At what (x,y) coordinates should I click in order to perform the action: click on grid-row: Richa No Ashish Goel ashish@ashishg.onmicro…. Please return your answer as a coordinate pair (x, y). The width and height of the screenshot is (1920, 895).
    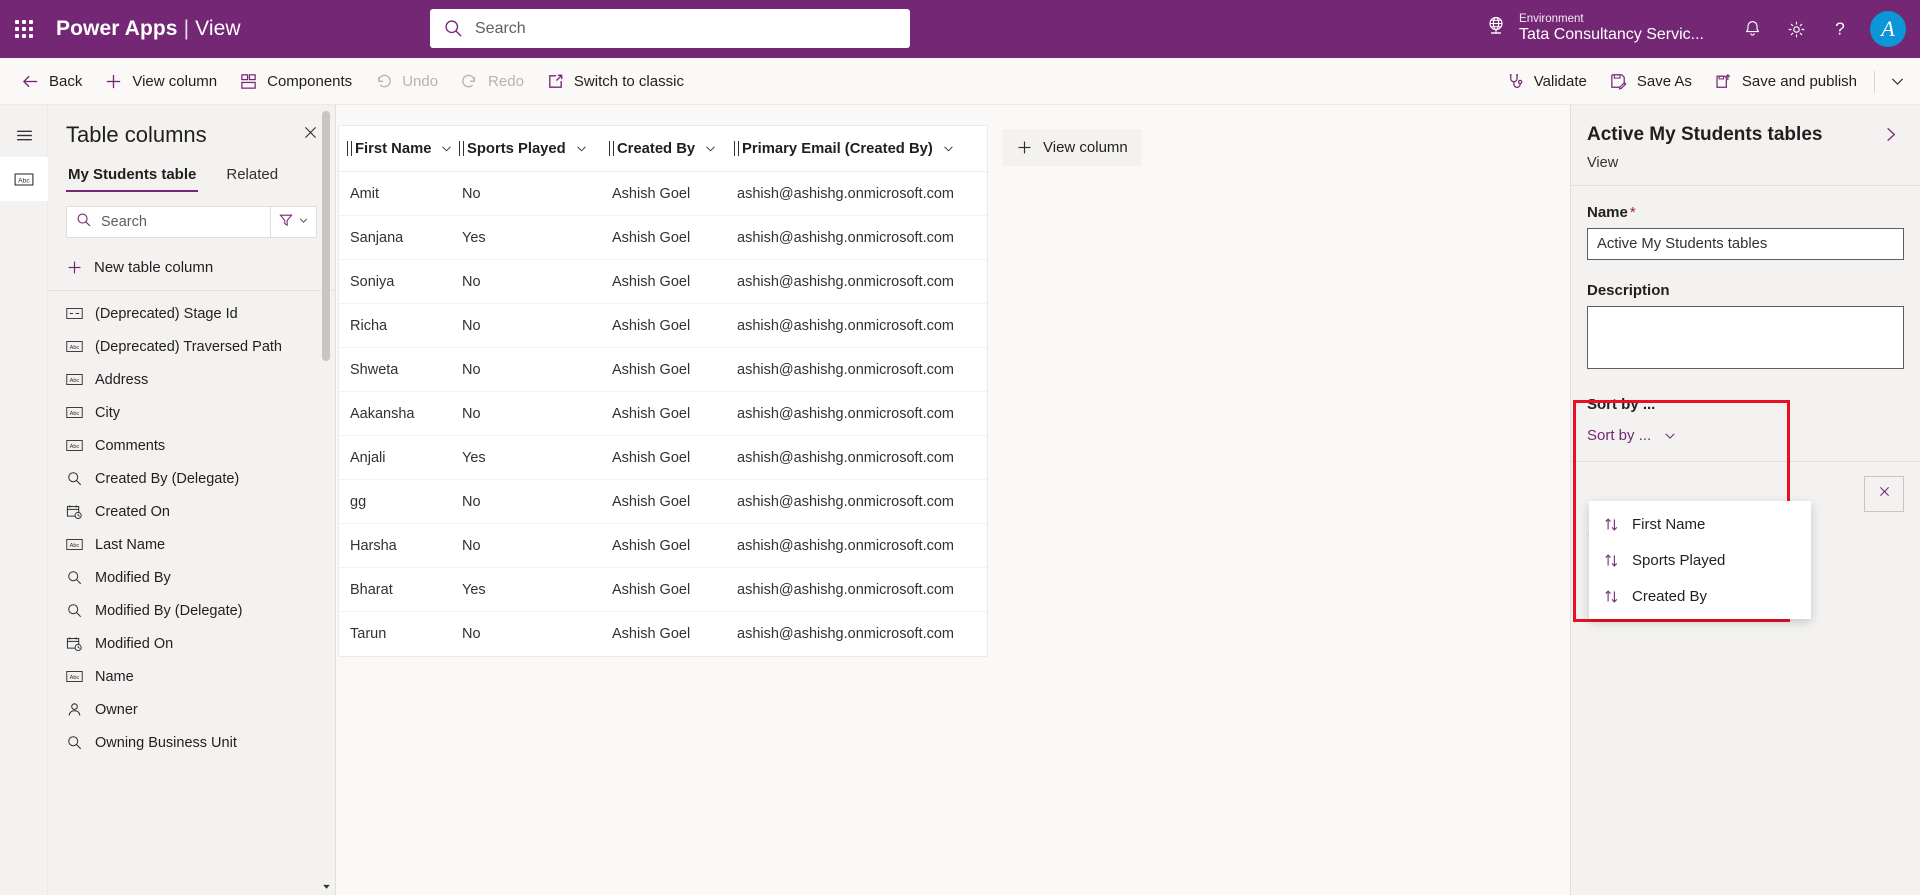
    Looking at the image, I should click on (663, 326).